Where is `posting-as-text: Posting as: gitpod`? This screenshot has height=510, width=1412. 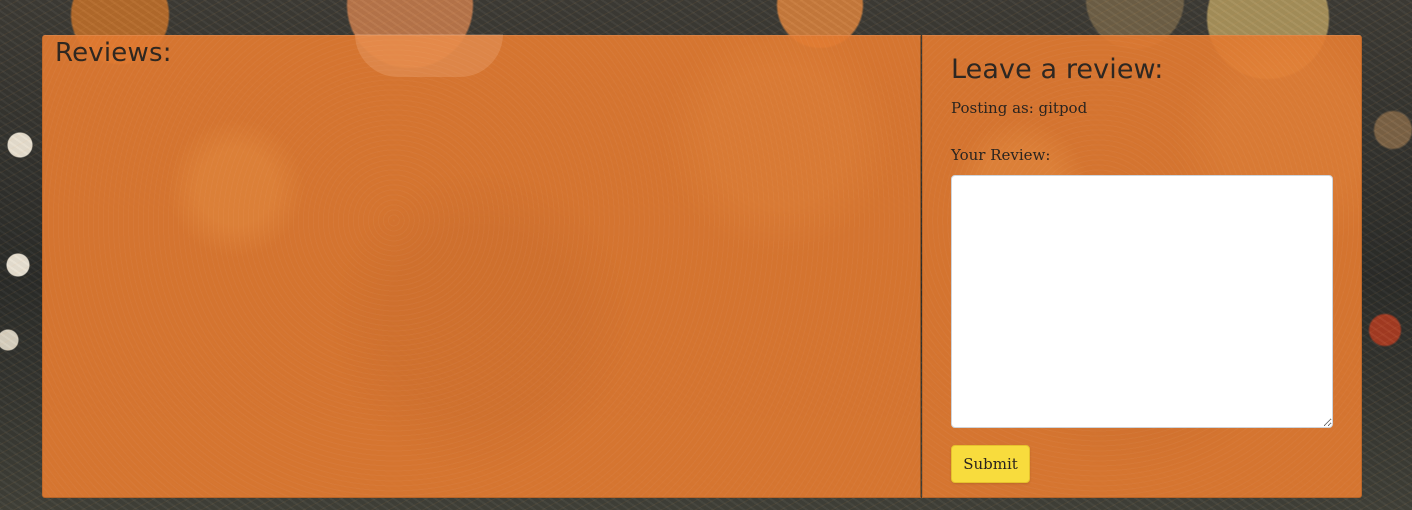
posting-as-text: Posting as: gitpod is located at coordinates (1019, 108).